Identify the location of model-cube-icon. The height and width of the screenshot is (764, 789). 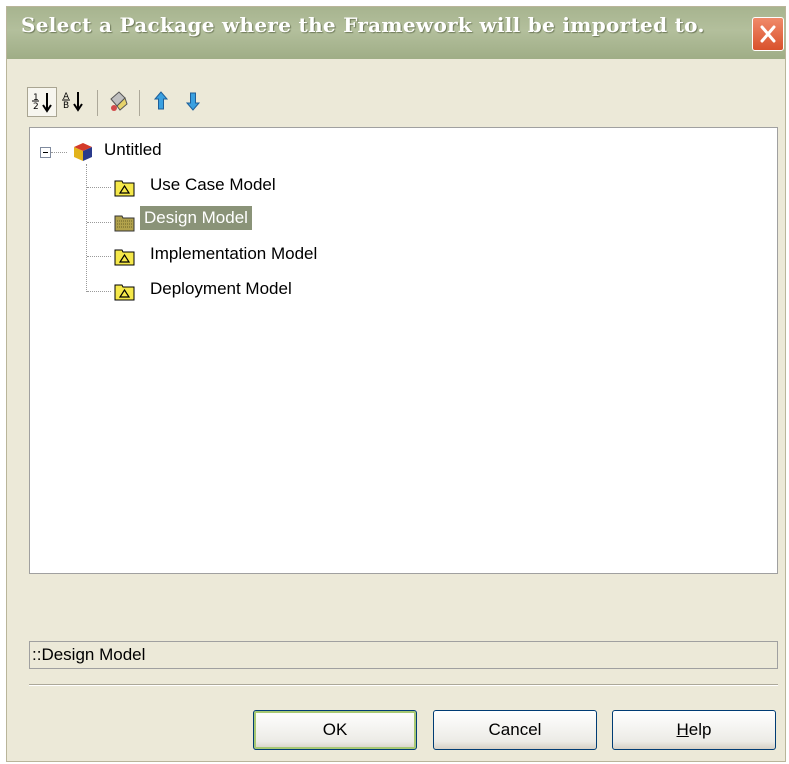
(83, 152).